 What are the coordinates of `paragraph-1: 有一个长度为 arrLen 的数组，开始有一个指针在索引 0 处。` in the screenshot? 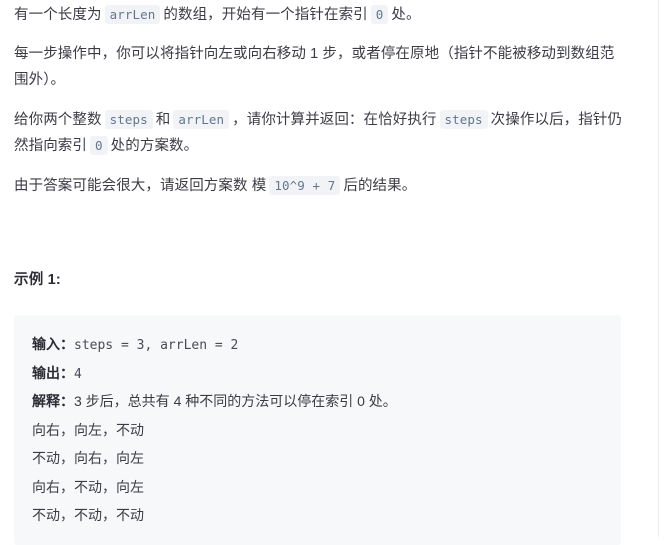 It's located at (324, 15).